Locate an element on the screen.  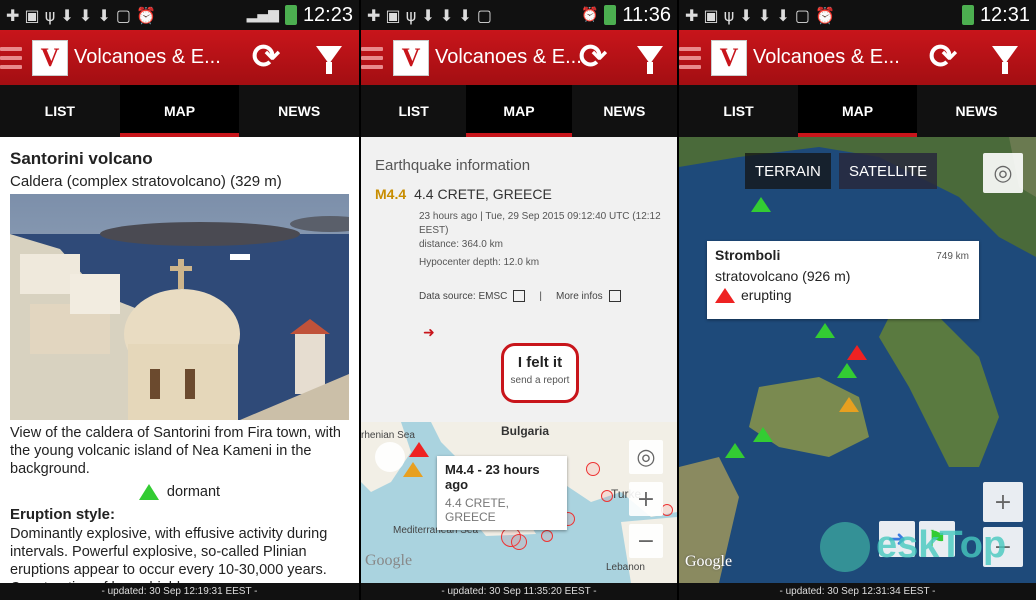
update-footer: - updated: 30 Sep 12:31:34 EEST - is located at coordinates (857, 591).